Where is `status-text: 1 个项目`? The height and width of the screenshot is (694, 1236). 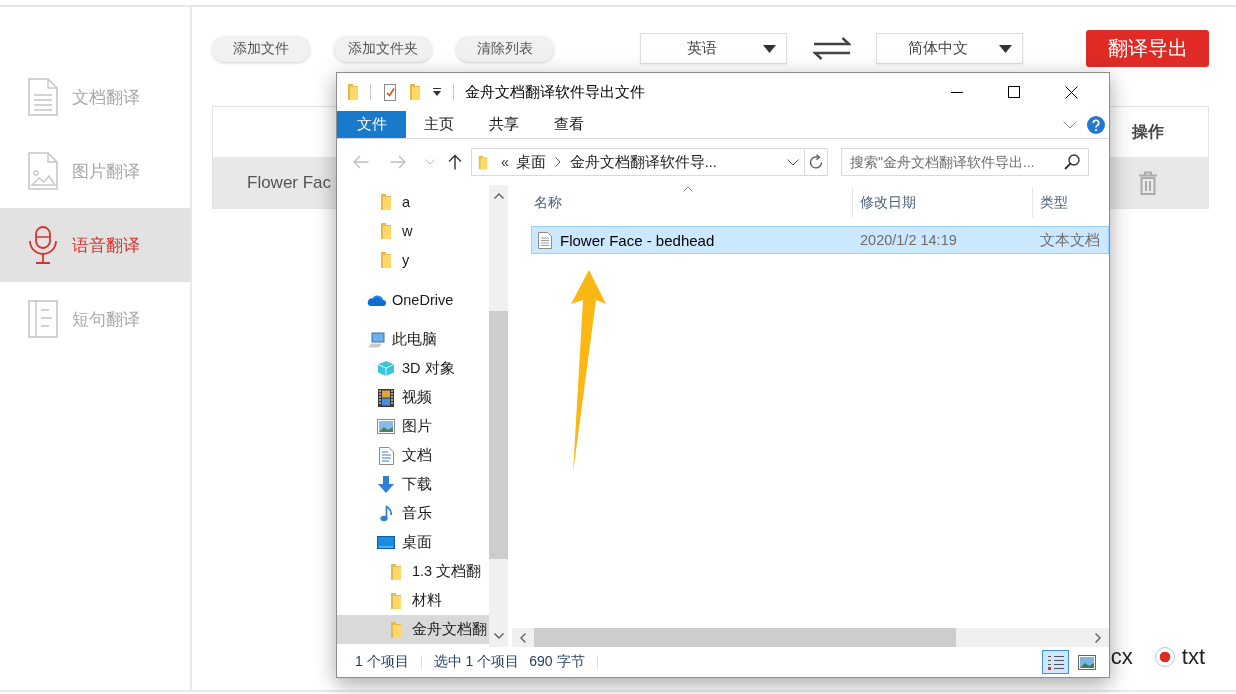
status-text: 1 个项目 is located at coordinates (382, 662).